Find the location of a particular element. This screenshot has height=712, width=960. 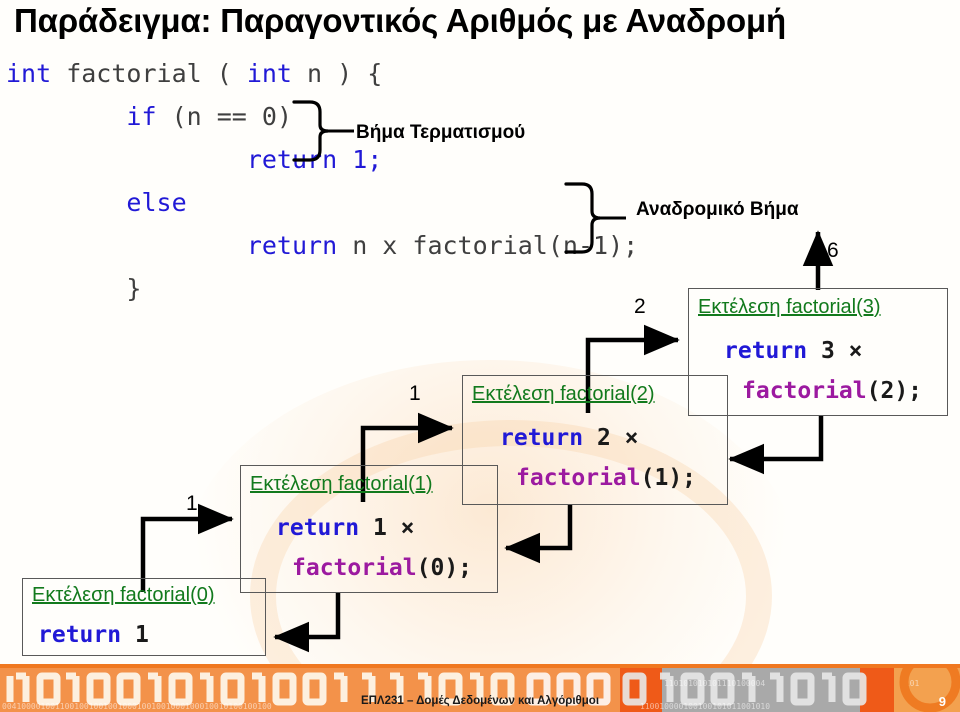

code-keyword-return-rec: return is located at coordinates (292, 245).